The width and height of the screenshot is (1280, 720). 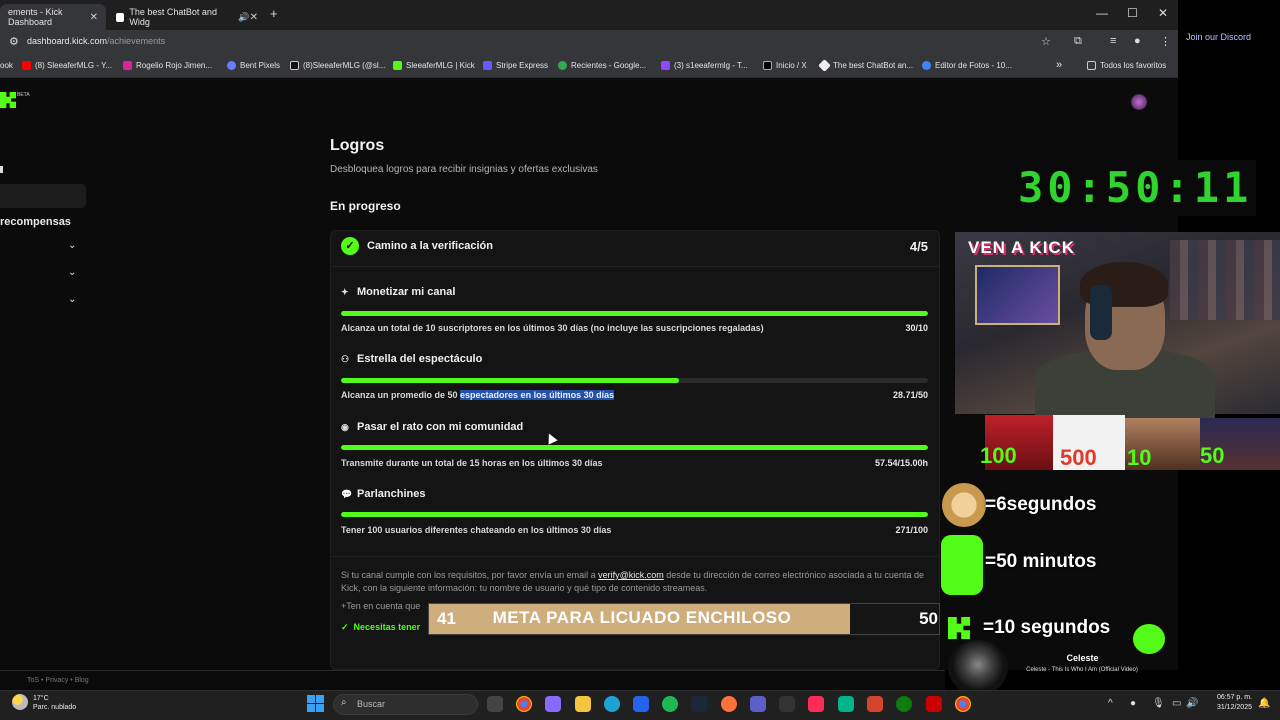 I want to click on card-title: Camino a la verificación, so click(x=430, y=246).